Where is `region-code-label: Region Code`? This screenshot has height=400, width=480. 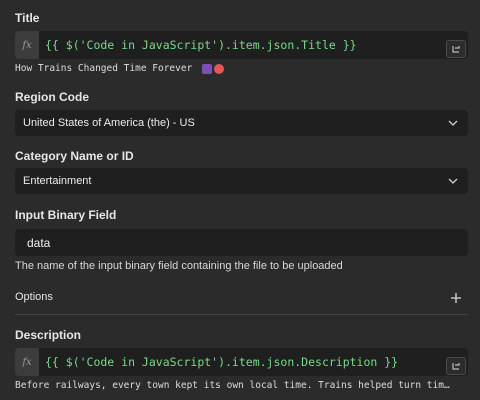 region-code-label: Region Code is located at coordinates (52, 97).